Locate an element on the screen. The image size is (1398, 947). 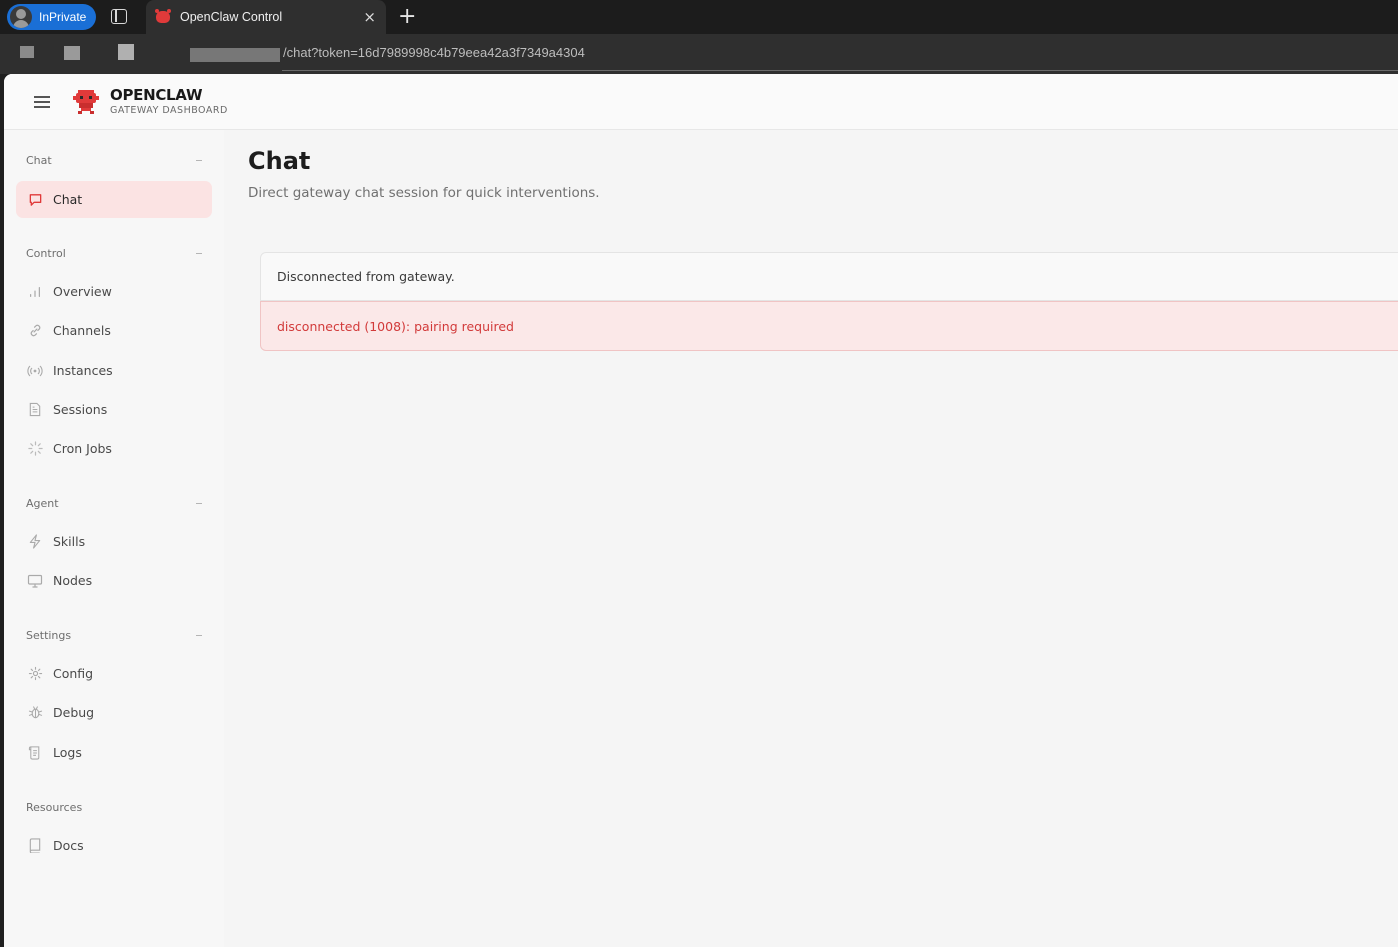
brand-subtitle: GATEWAY DASHBOARD is located at coordinates (169, 110).